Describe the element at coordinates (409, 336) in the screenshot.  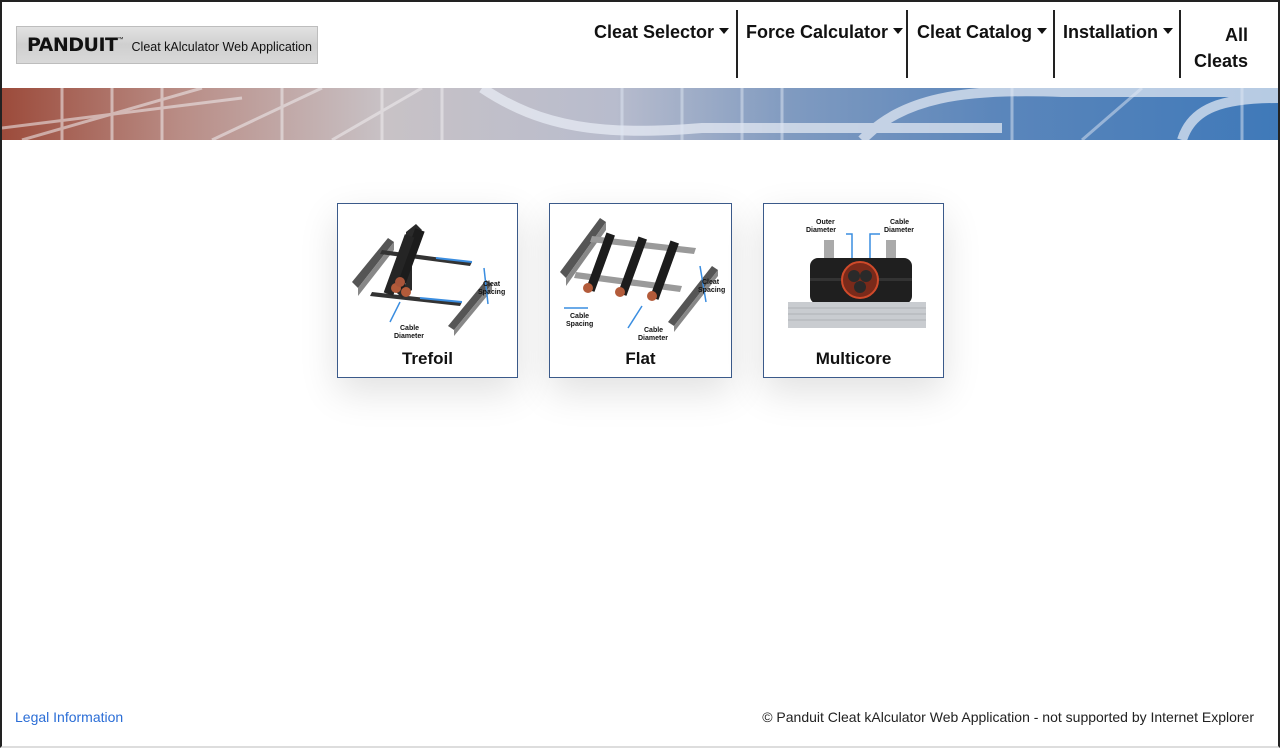
I see `trefoil-label-diameter: Diameter` at that location.